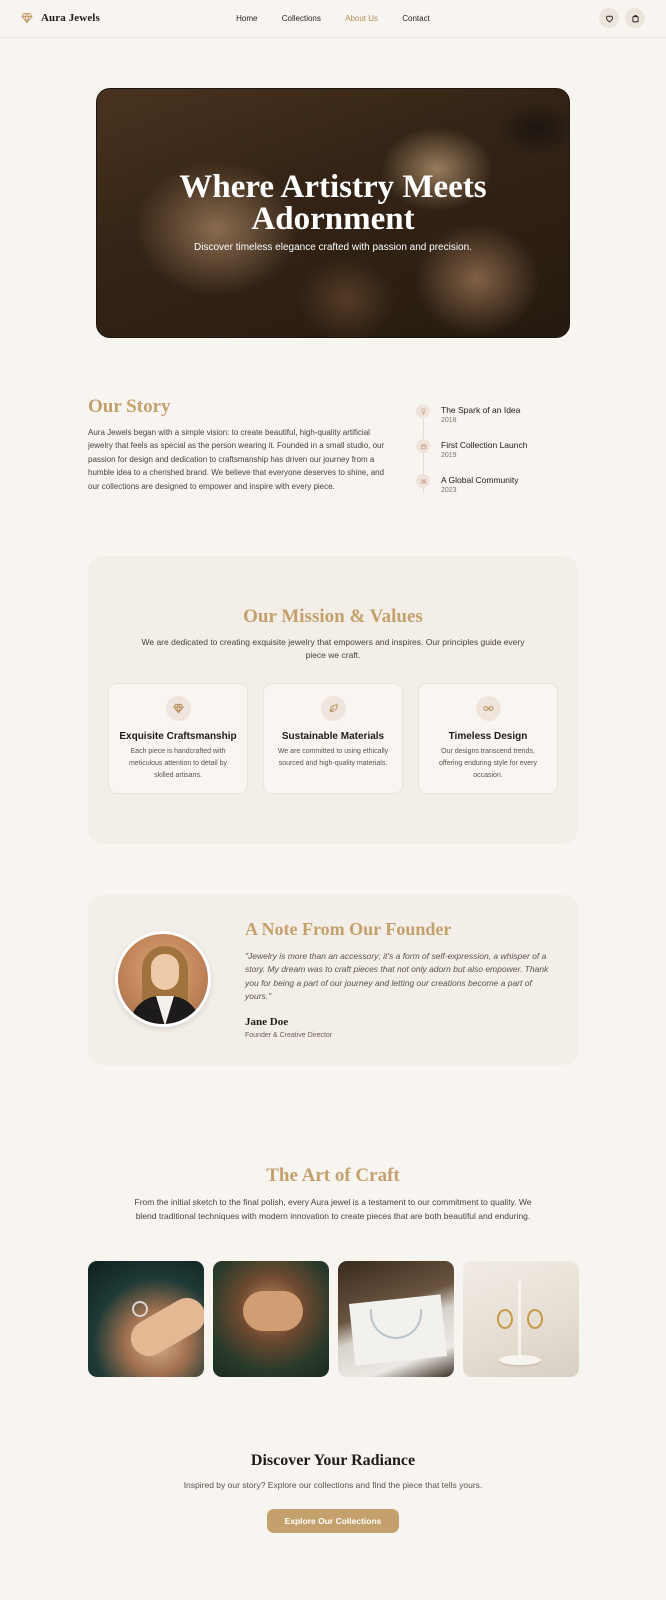 The image size is (666, 1600). Describe the element at coordinates (333, 1175) in the screenshot. I see `craft-title: The Art of Craft` at that location.